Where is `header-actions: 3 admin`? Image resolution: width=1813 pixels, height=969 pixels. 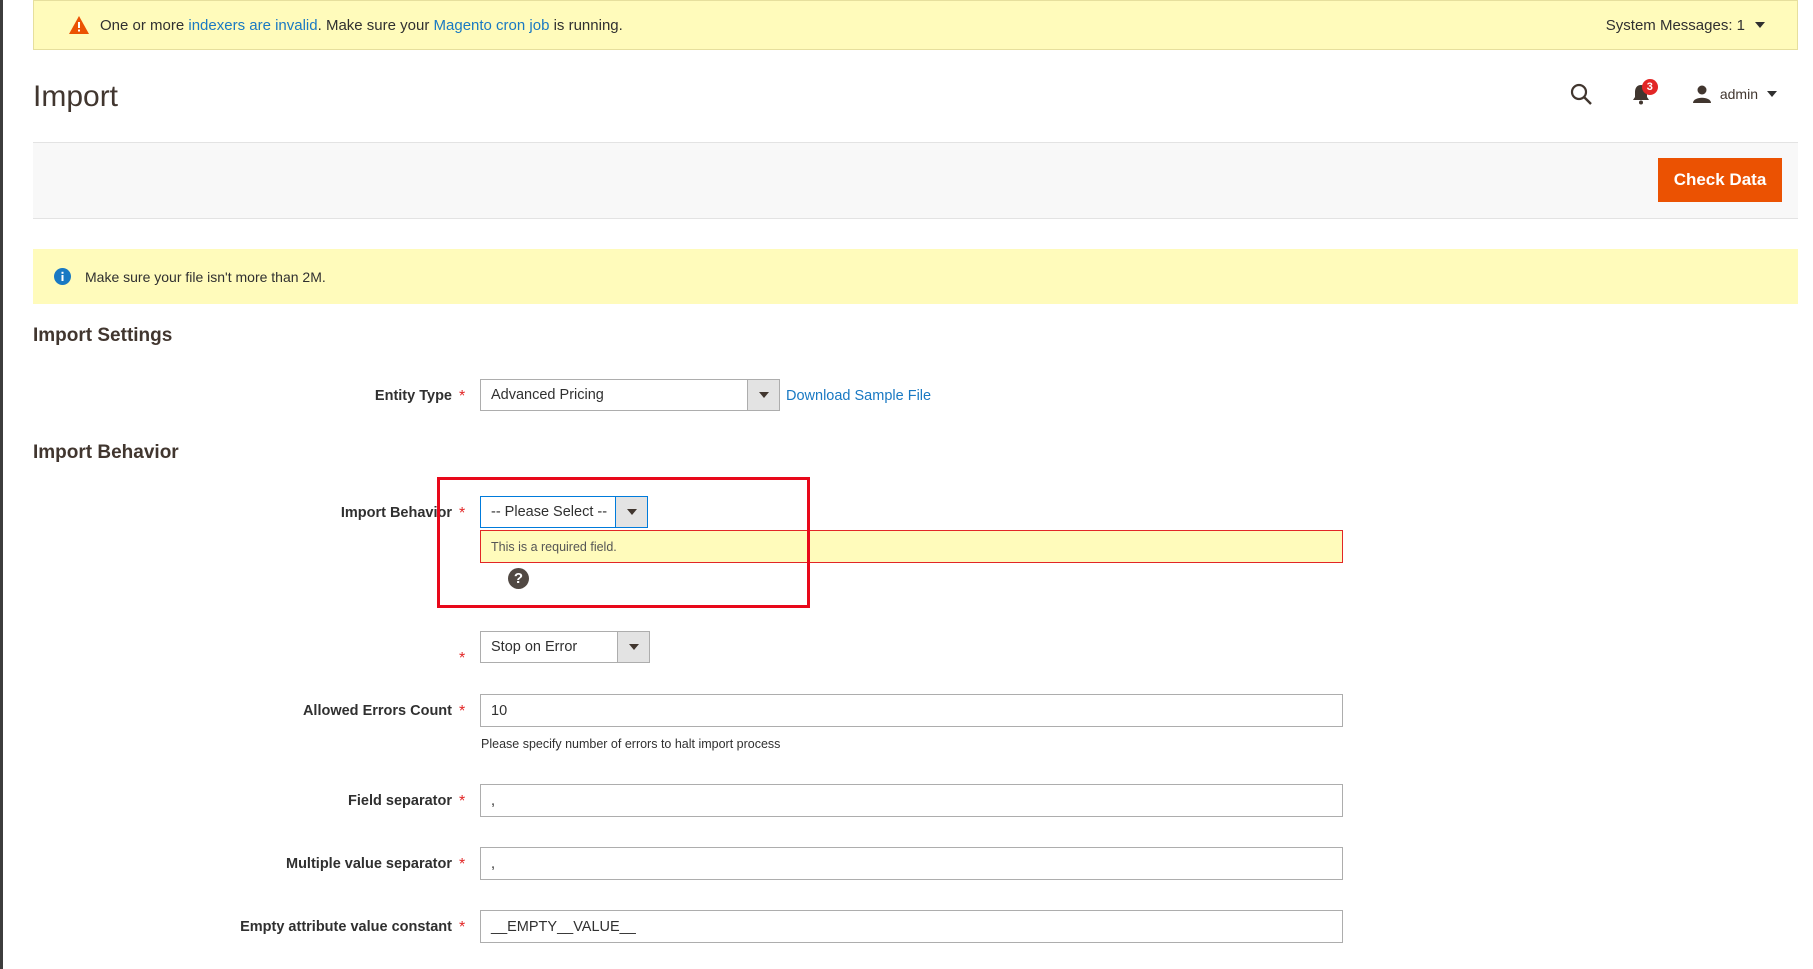 header-actions: 3 admin is located at coordinates (1673, 92).